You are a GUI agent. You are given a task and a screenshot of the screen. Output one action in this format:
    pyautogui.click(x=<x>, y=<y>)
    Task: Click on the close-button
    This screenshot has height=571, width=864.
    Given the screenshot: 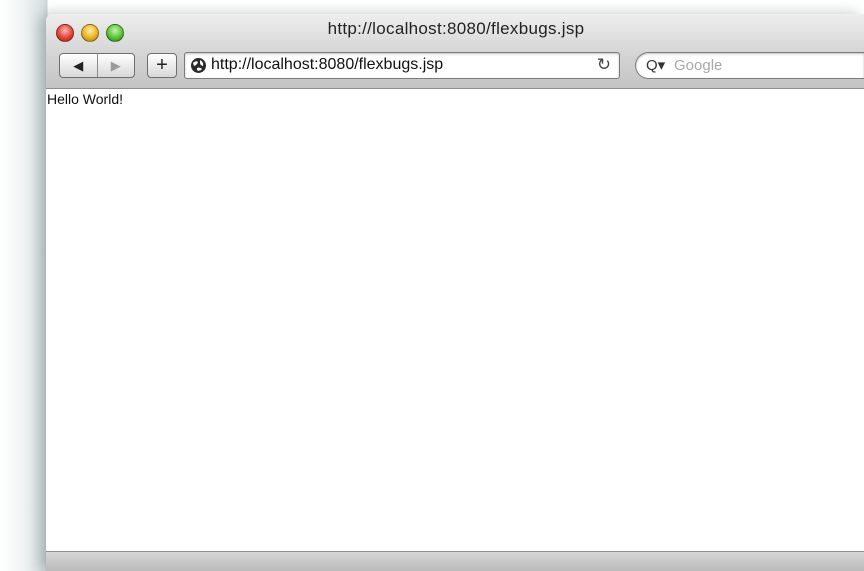 What is the action you would take?
    pyautogui.click(x=65, y=33)
    